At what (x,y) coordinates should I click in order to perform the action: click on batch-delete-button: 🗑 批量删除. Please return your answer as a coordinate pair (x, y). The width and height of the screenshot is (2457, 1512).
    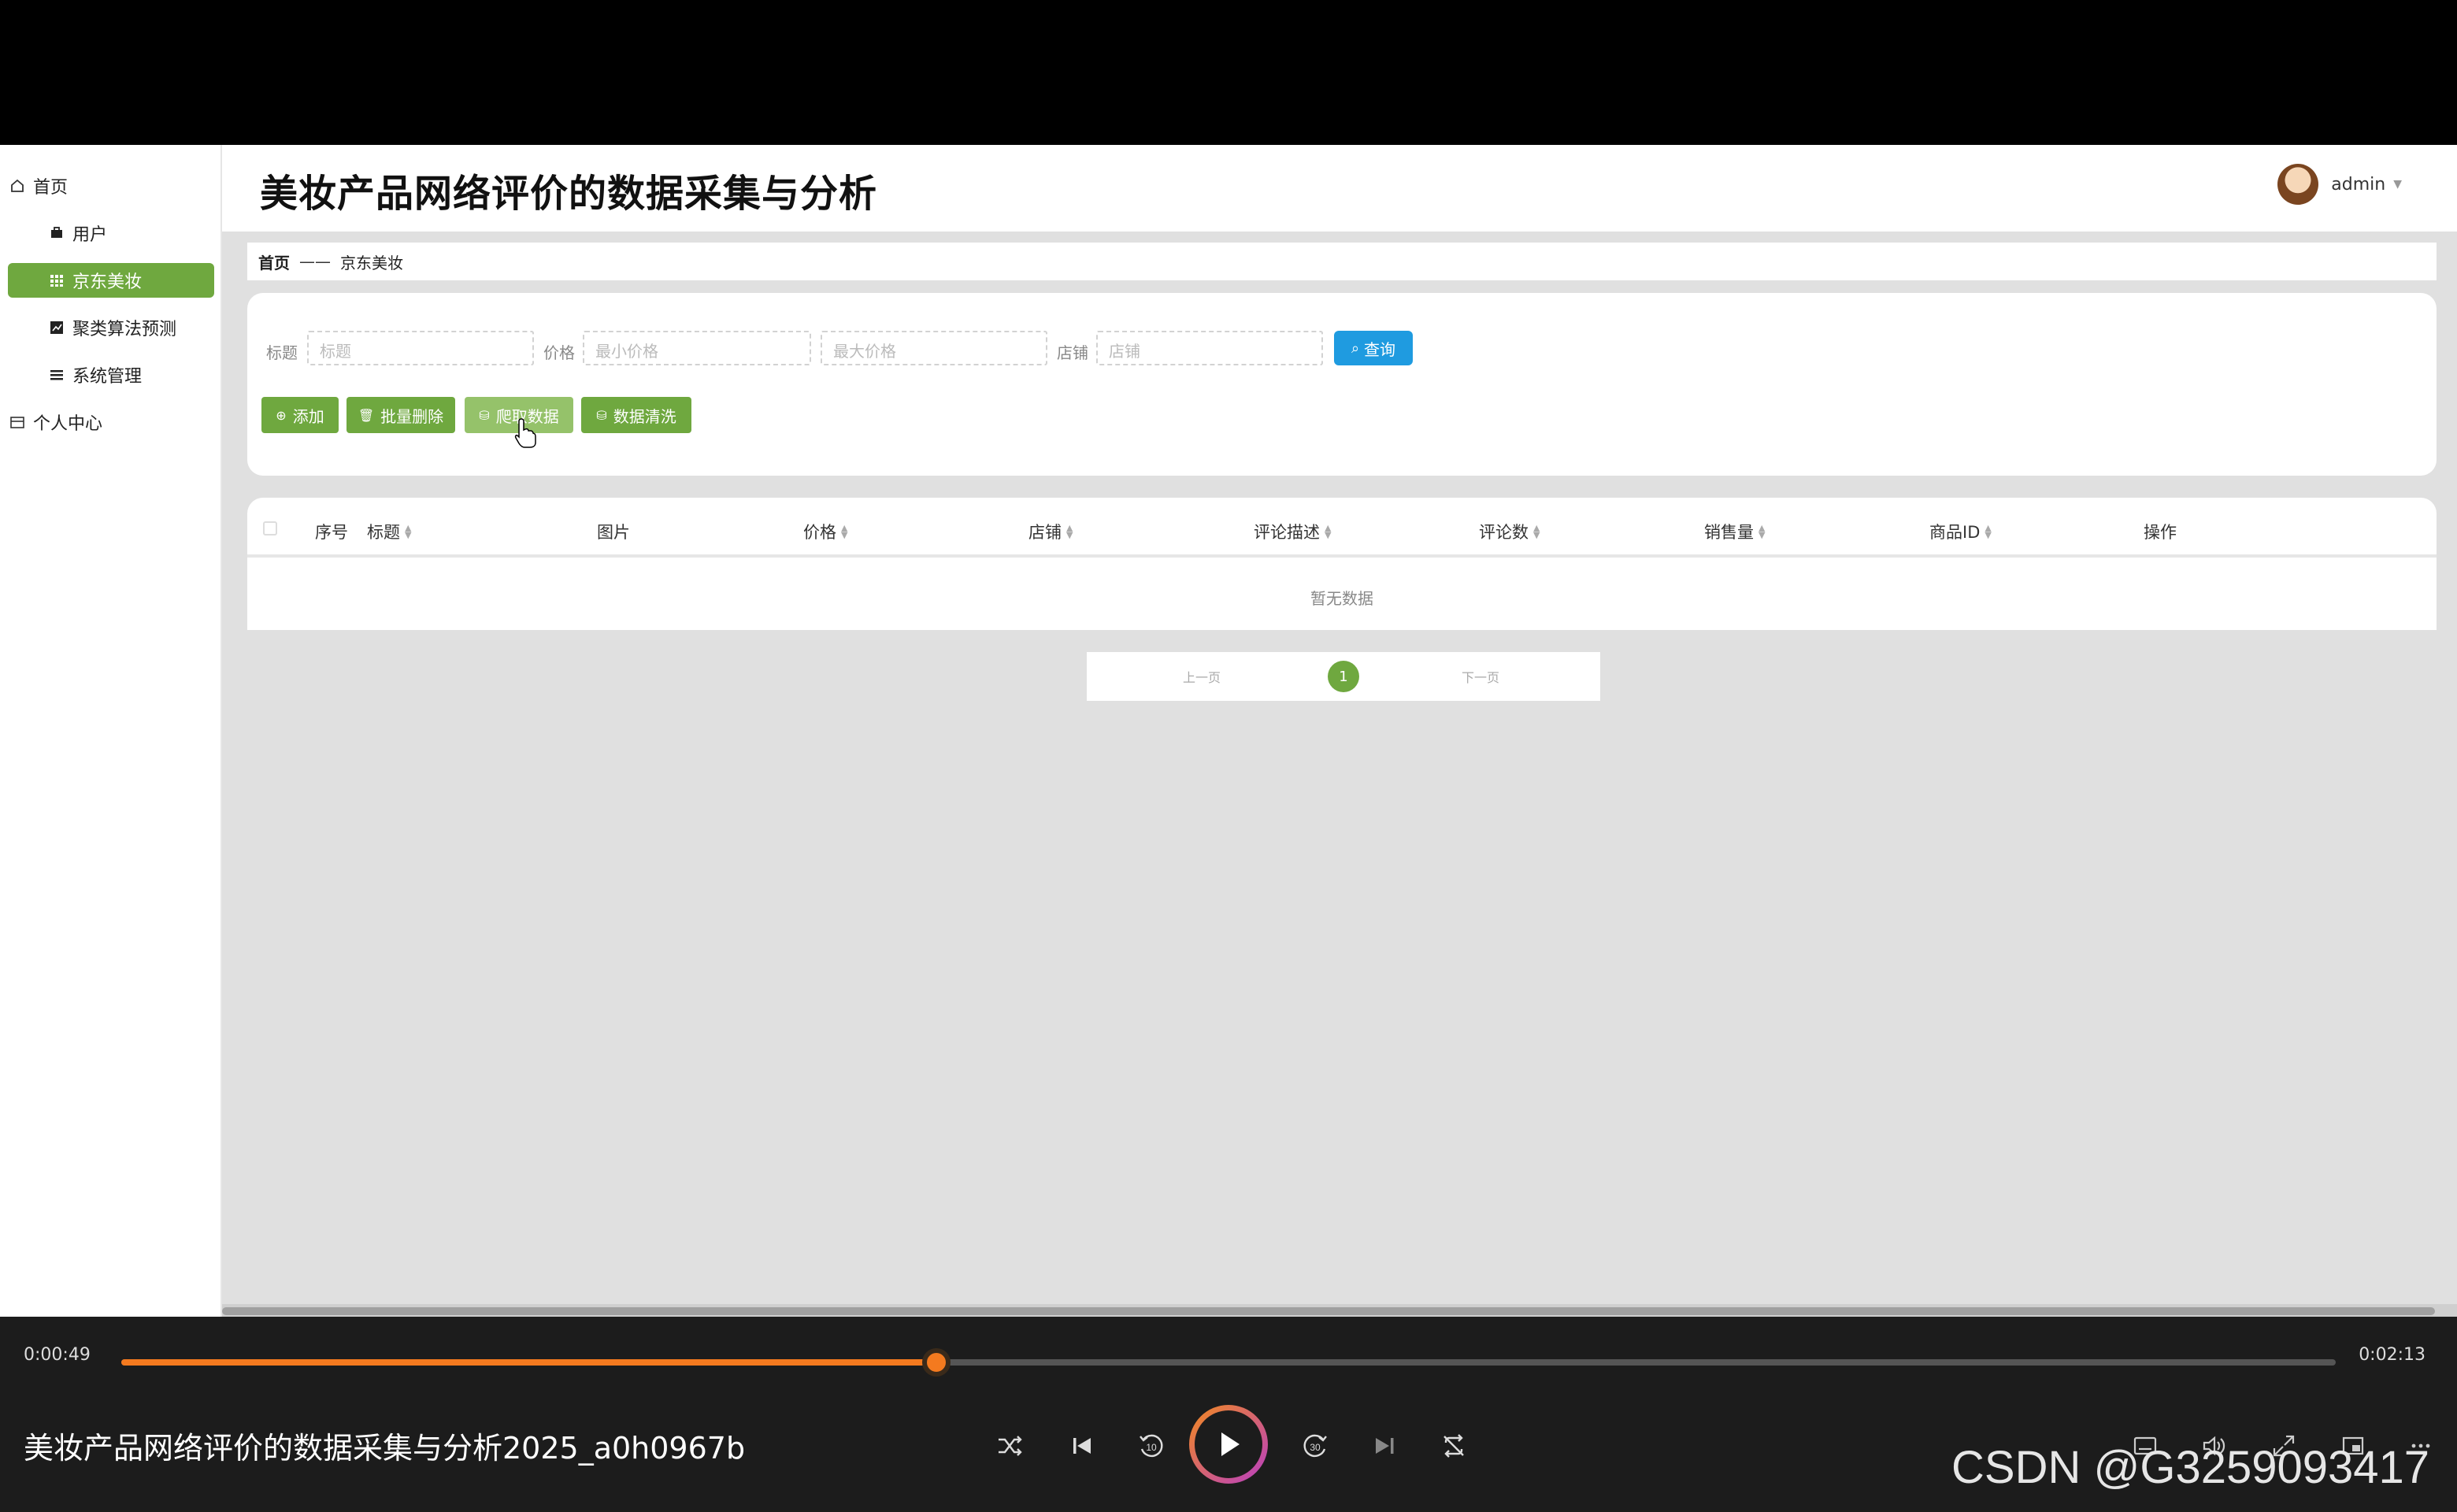
    Looking at the image, I should click on (400, 415).